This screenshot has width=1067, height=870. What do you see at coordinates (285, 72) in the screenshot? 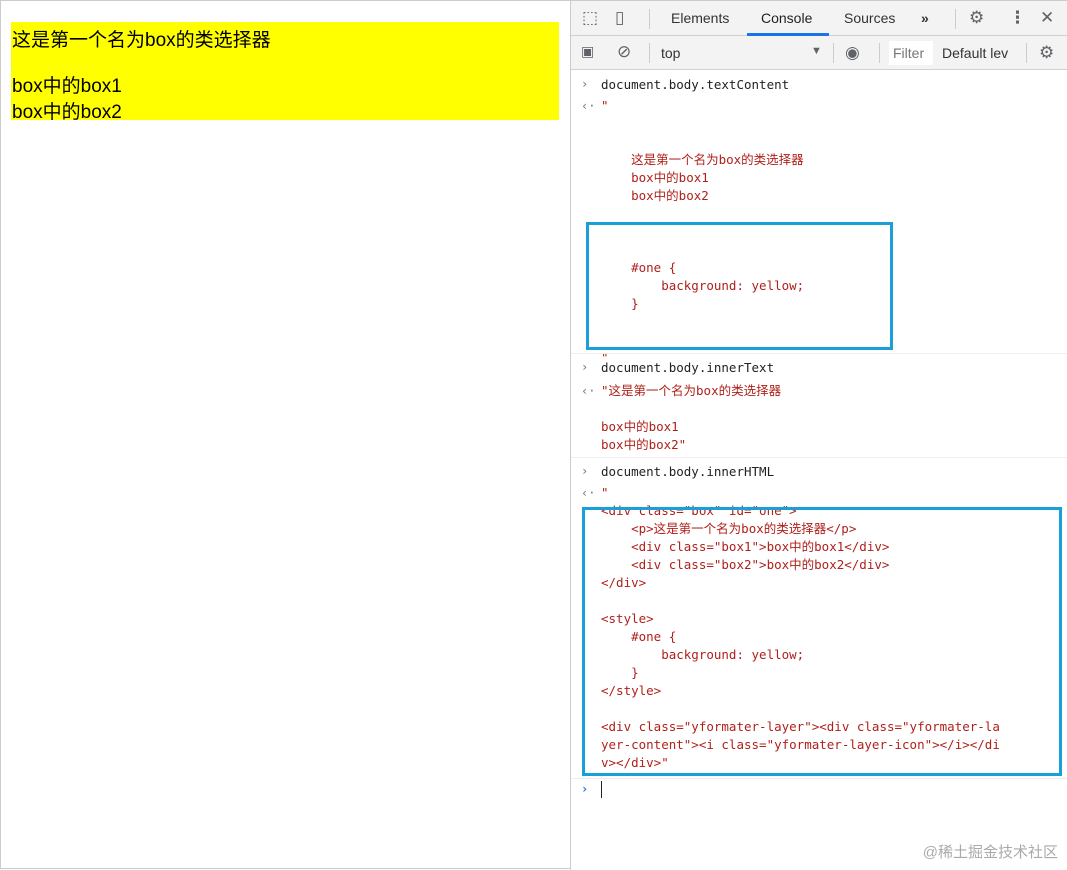
I see `yellow-box: 这是第一个名为box的类选择器 box中的box1 box中的box2` at bounding box center [285, 72].